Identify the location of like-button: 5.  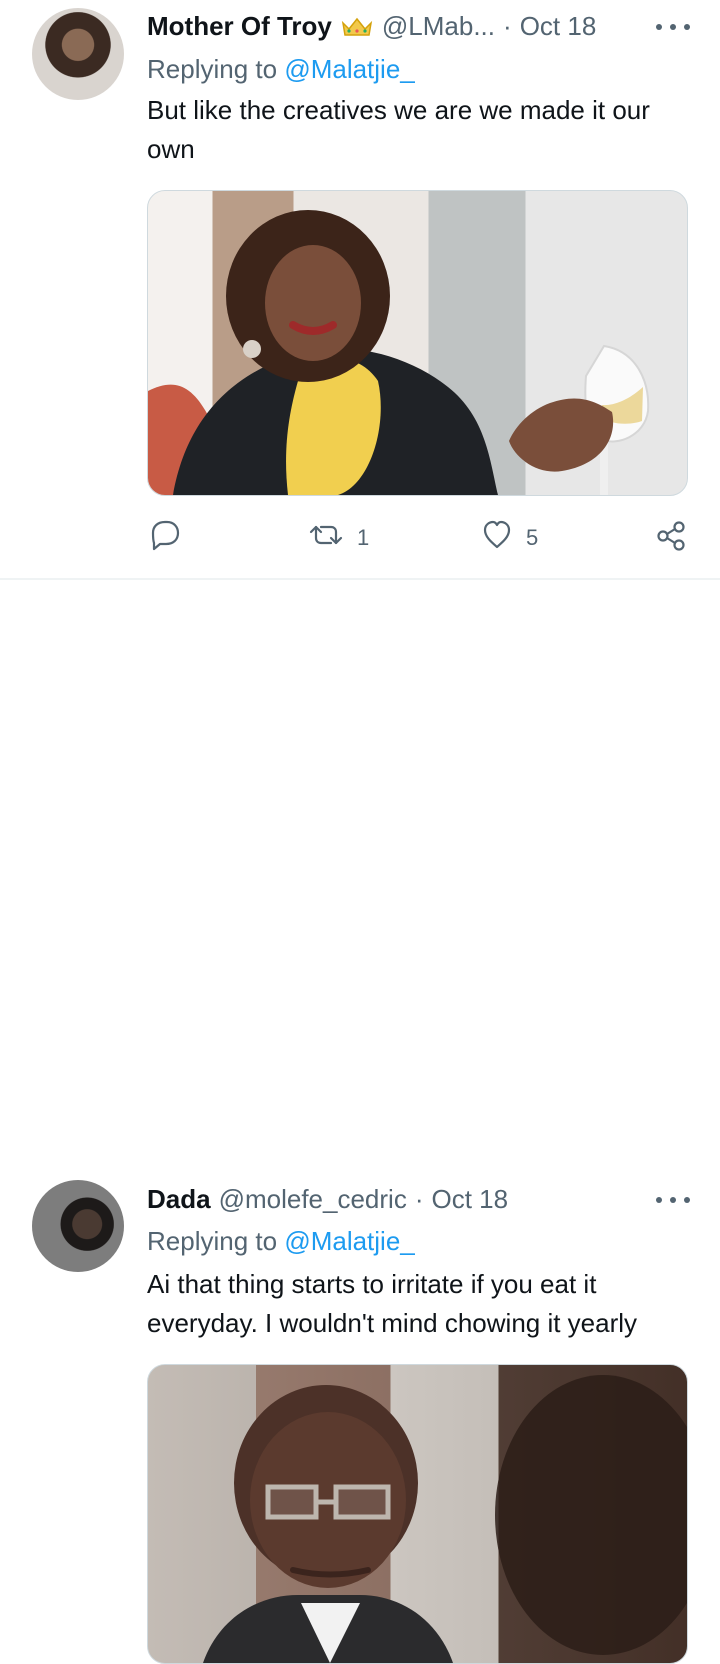
(509, 538).